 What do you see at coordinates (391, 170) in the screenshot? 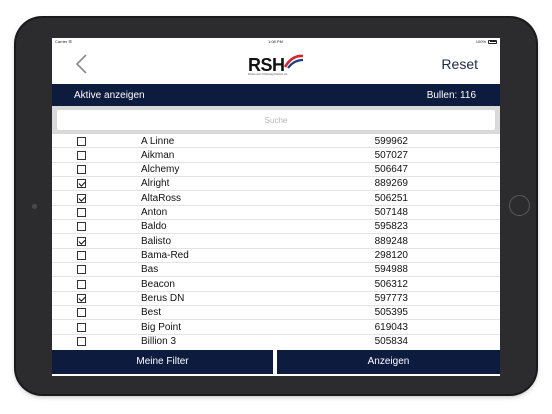
I see `bull-id: 506647` at bounding box center [391, 170].